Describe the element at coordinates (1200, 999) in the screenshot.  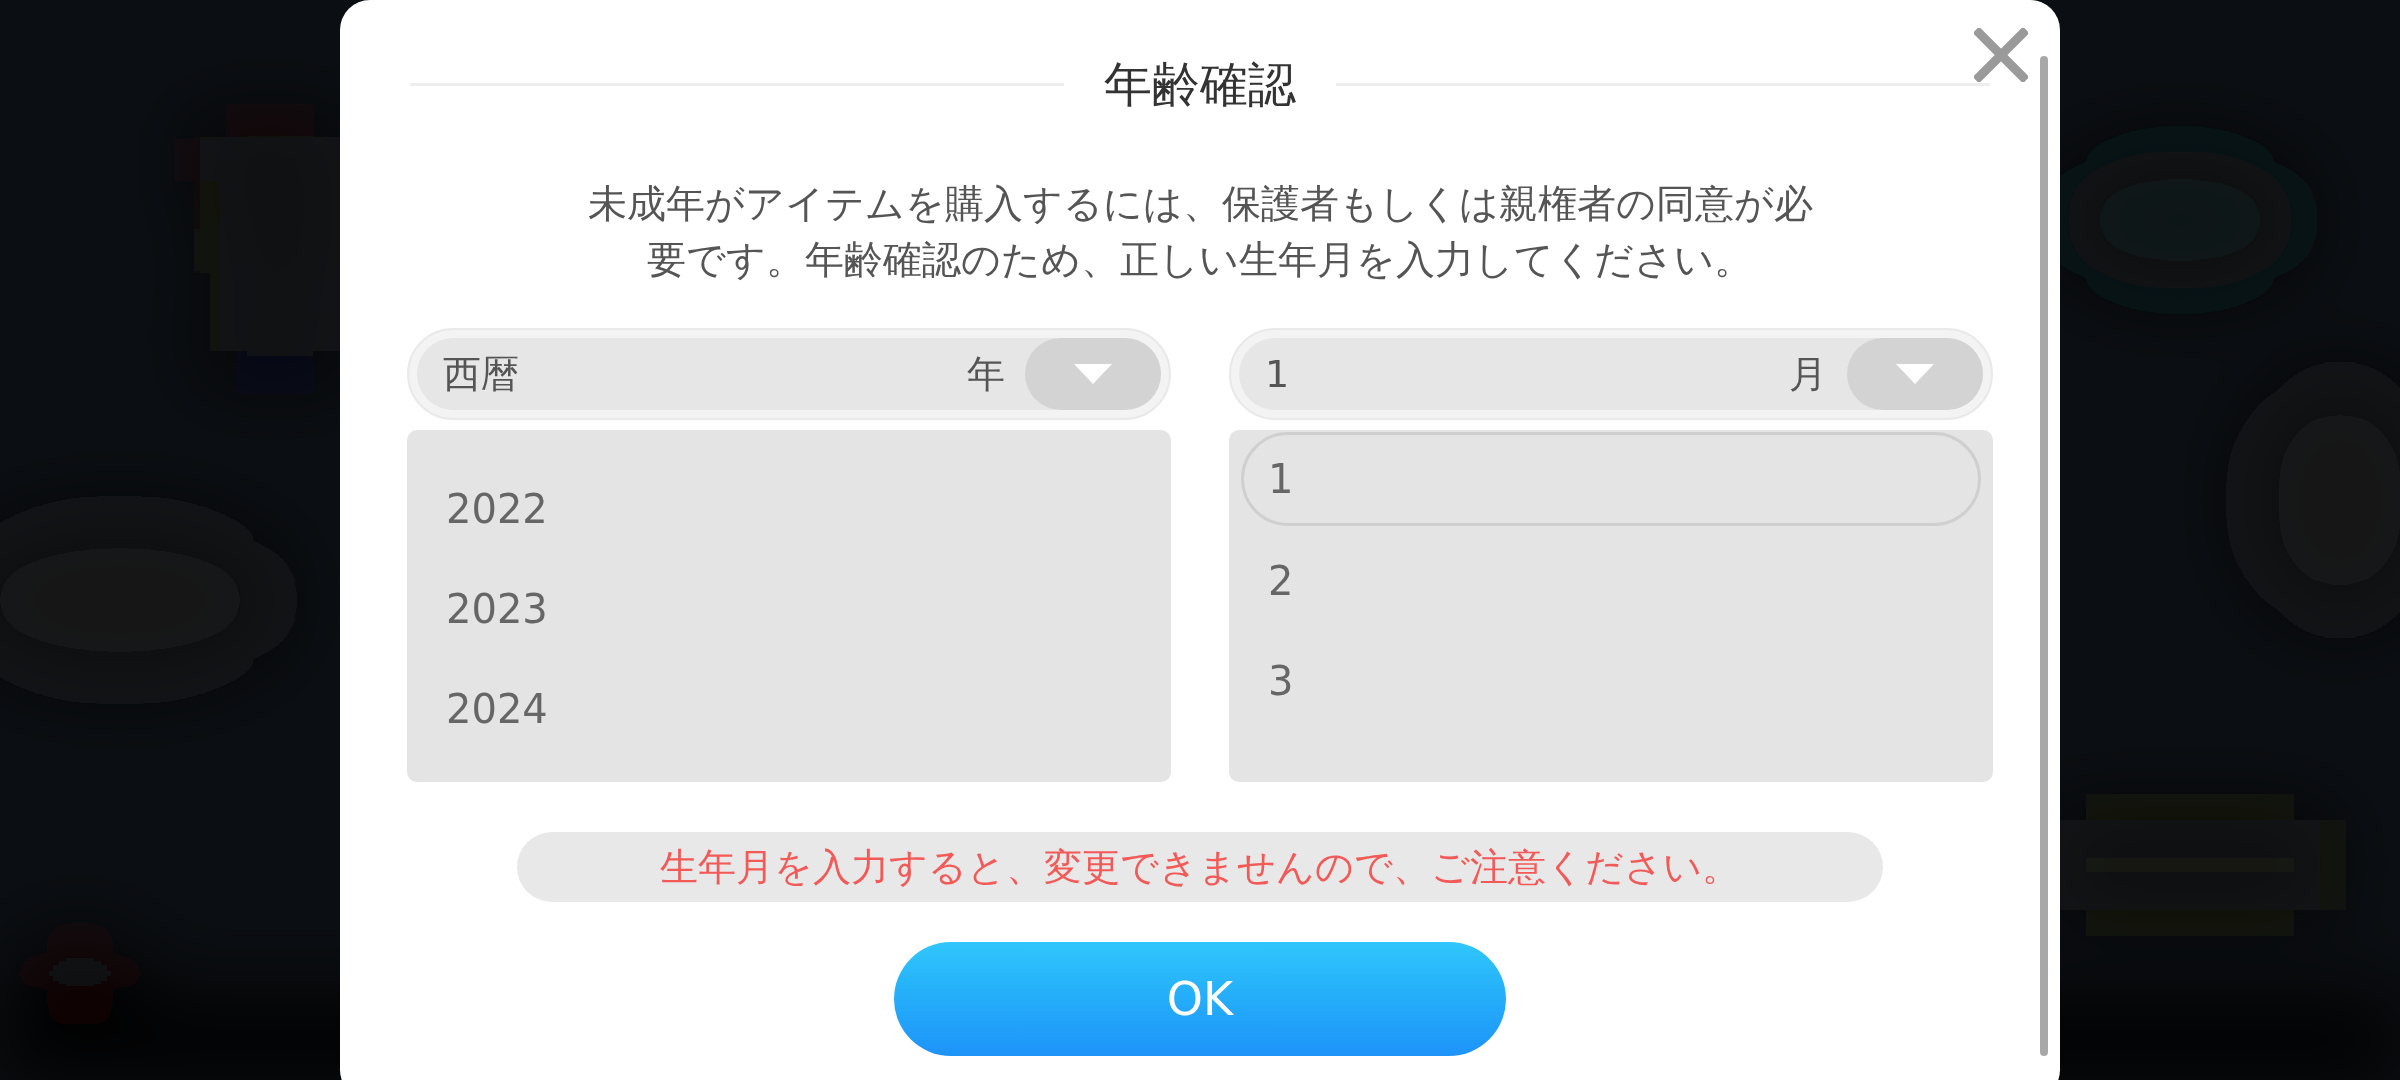
I see `ok-button: OK` at that location.